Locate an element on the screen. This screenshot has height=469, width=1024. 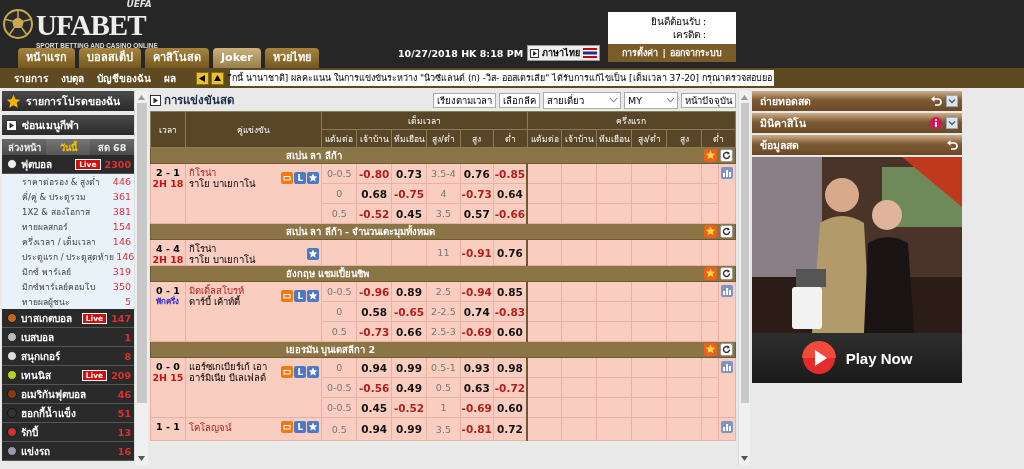
nav-link: งบดุล is located at coordinates (72, 78).